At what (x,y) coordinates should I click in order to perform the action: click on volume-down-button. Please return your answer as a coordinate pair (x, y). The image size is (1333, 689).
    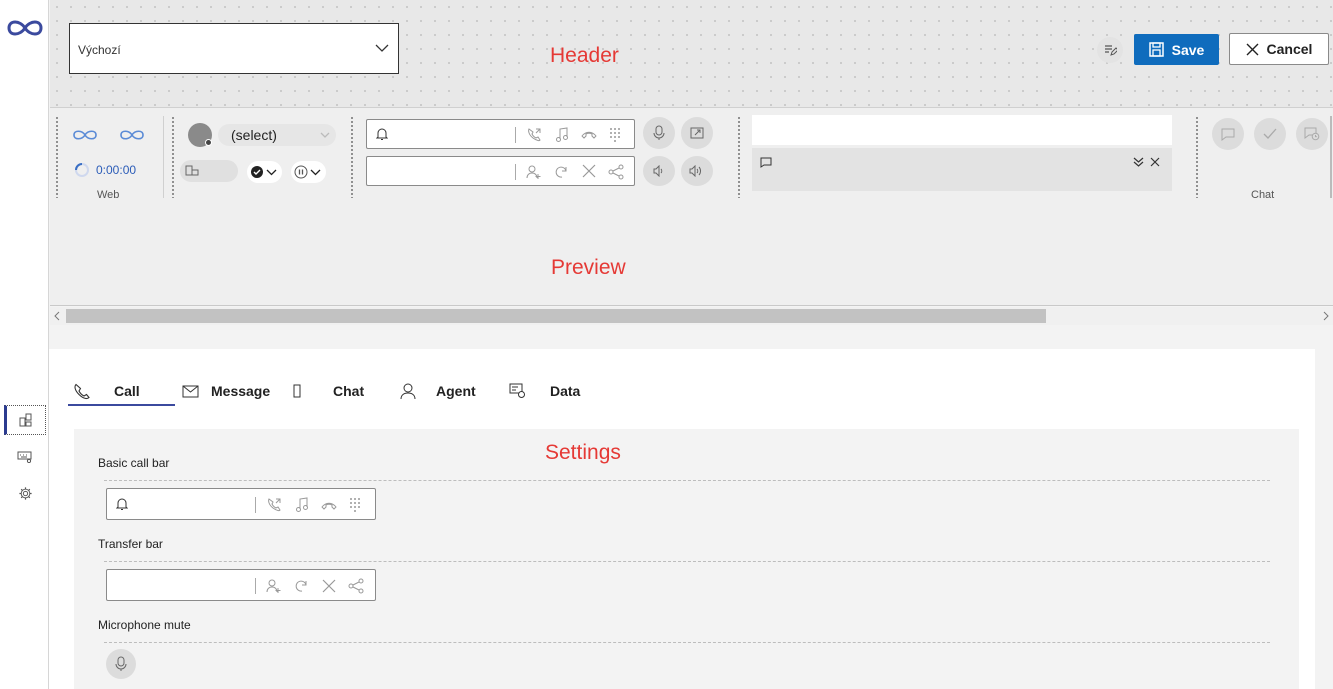
    Looking at the image, I should click on (659, 171).